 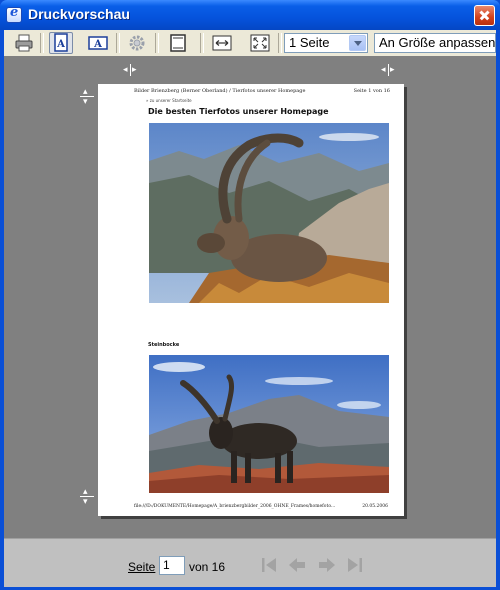 What do you see at coordinates (87, 497) in the screenshot?
I see `bottom-margin-handle: ▴ ▾` at bounding box center [87, 497].